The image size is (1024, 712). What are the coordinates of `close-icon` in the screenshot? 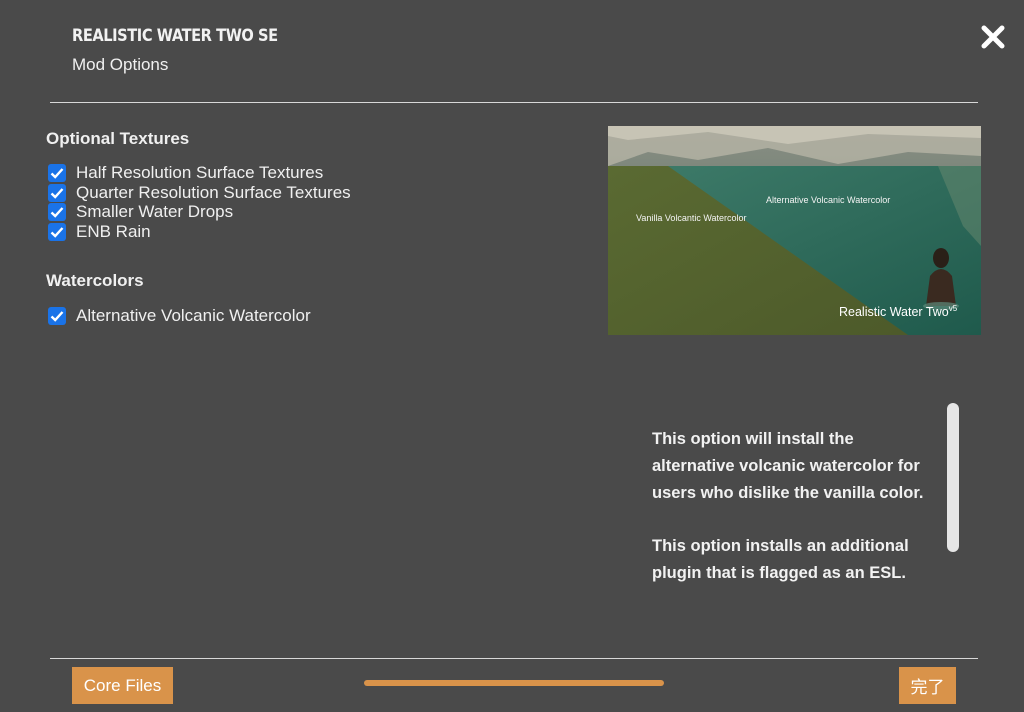 It's located at (993, 37).